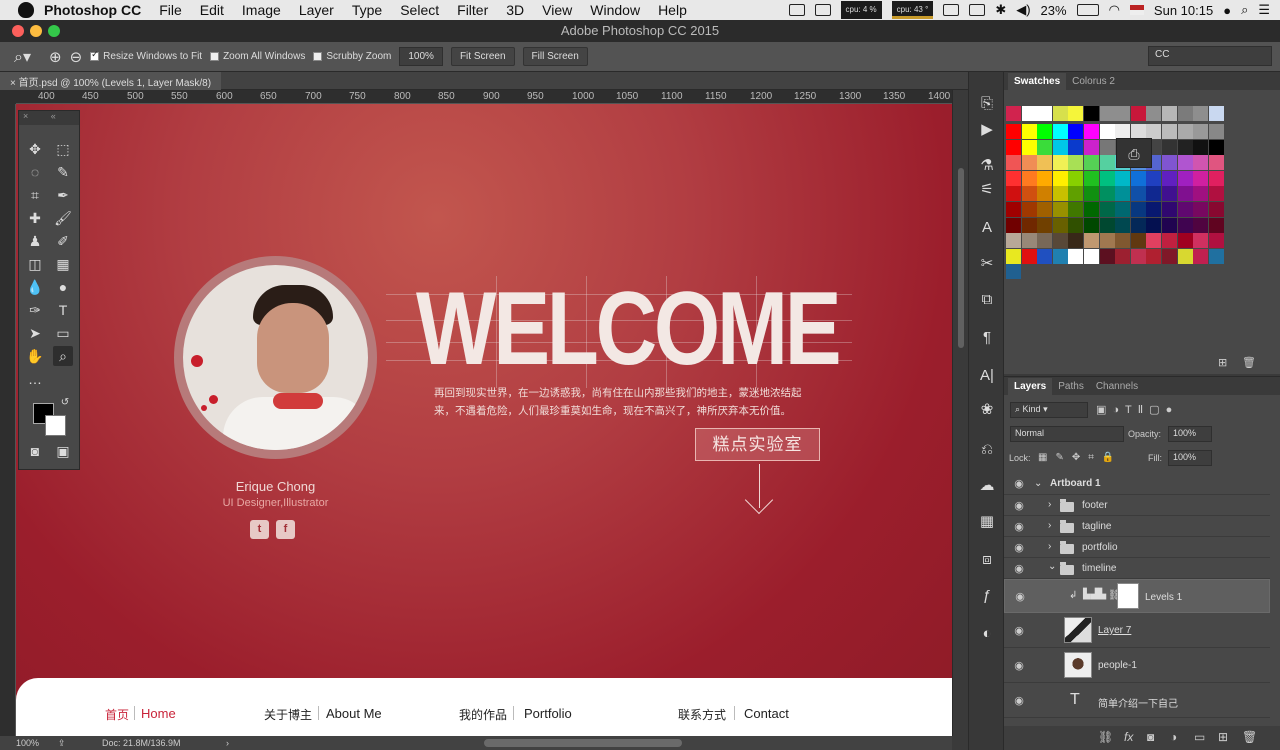 The height and width of the screenshot is (750, 1280). Describe the element at coordinates (49, 118) in the screenshot. I see `tools-panel-header: × «` at that location.